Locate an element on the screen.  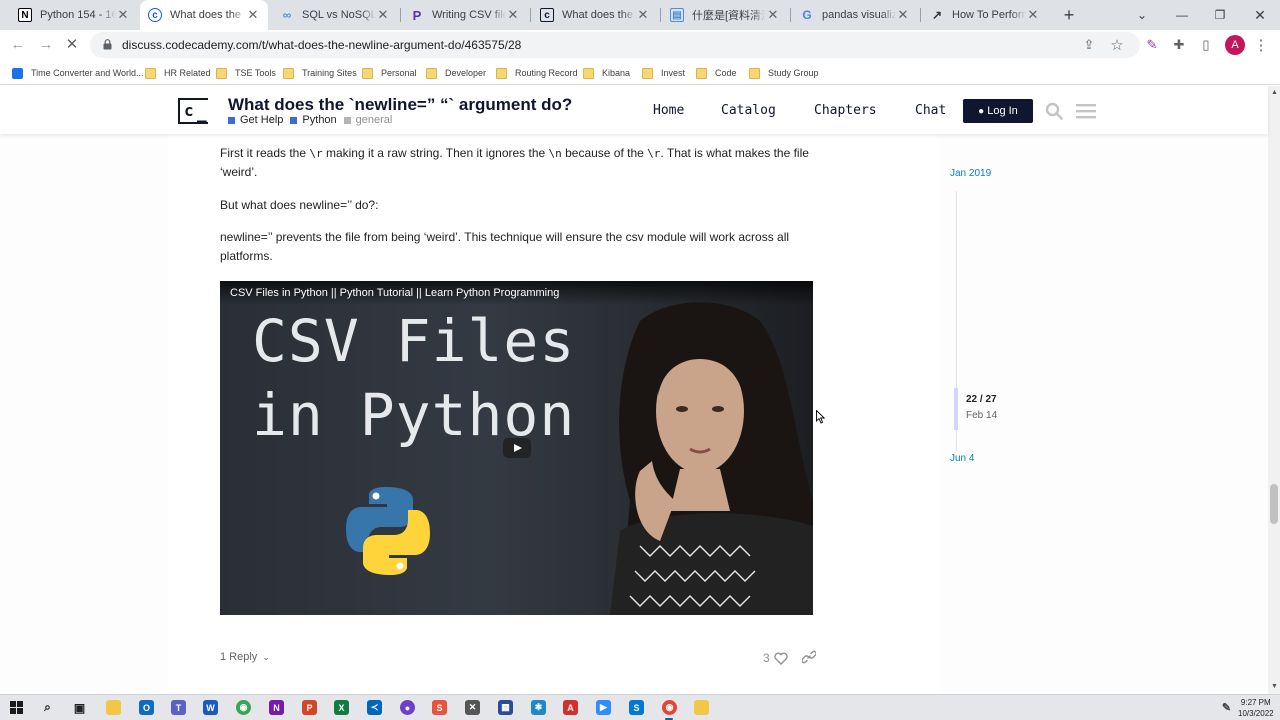
bookmark-folder: Study Group is located at coordinates (784, 73).